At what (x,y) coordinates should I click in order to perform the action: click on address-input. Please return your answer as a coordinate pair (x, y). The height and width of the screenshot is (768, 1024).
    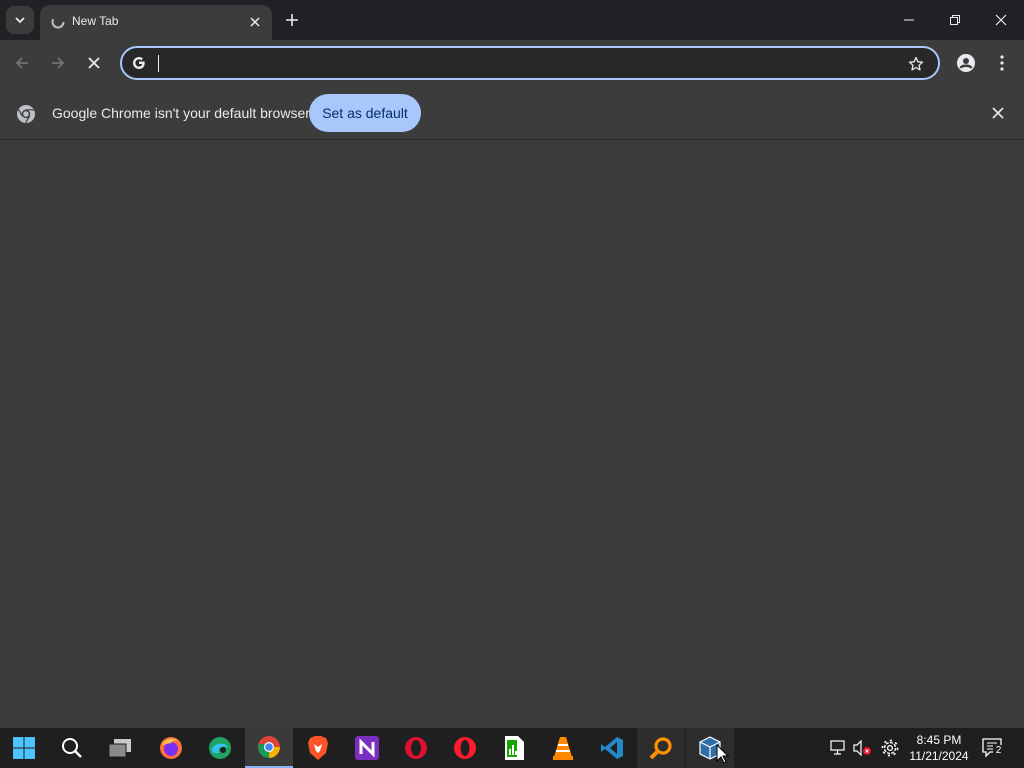
    Looking at the image, I should click on (526, 63).